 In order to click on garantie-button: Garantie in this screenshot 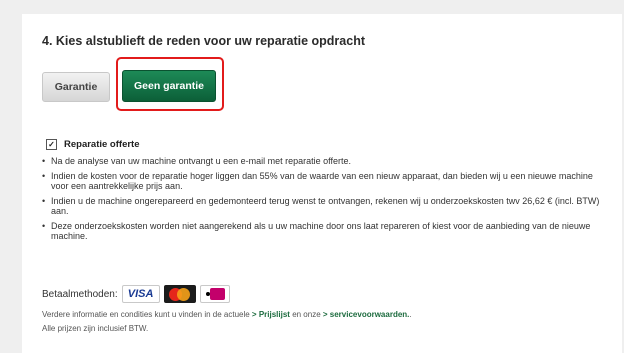, I will do `click(76, 87)`.